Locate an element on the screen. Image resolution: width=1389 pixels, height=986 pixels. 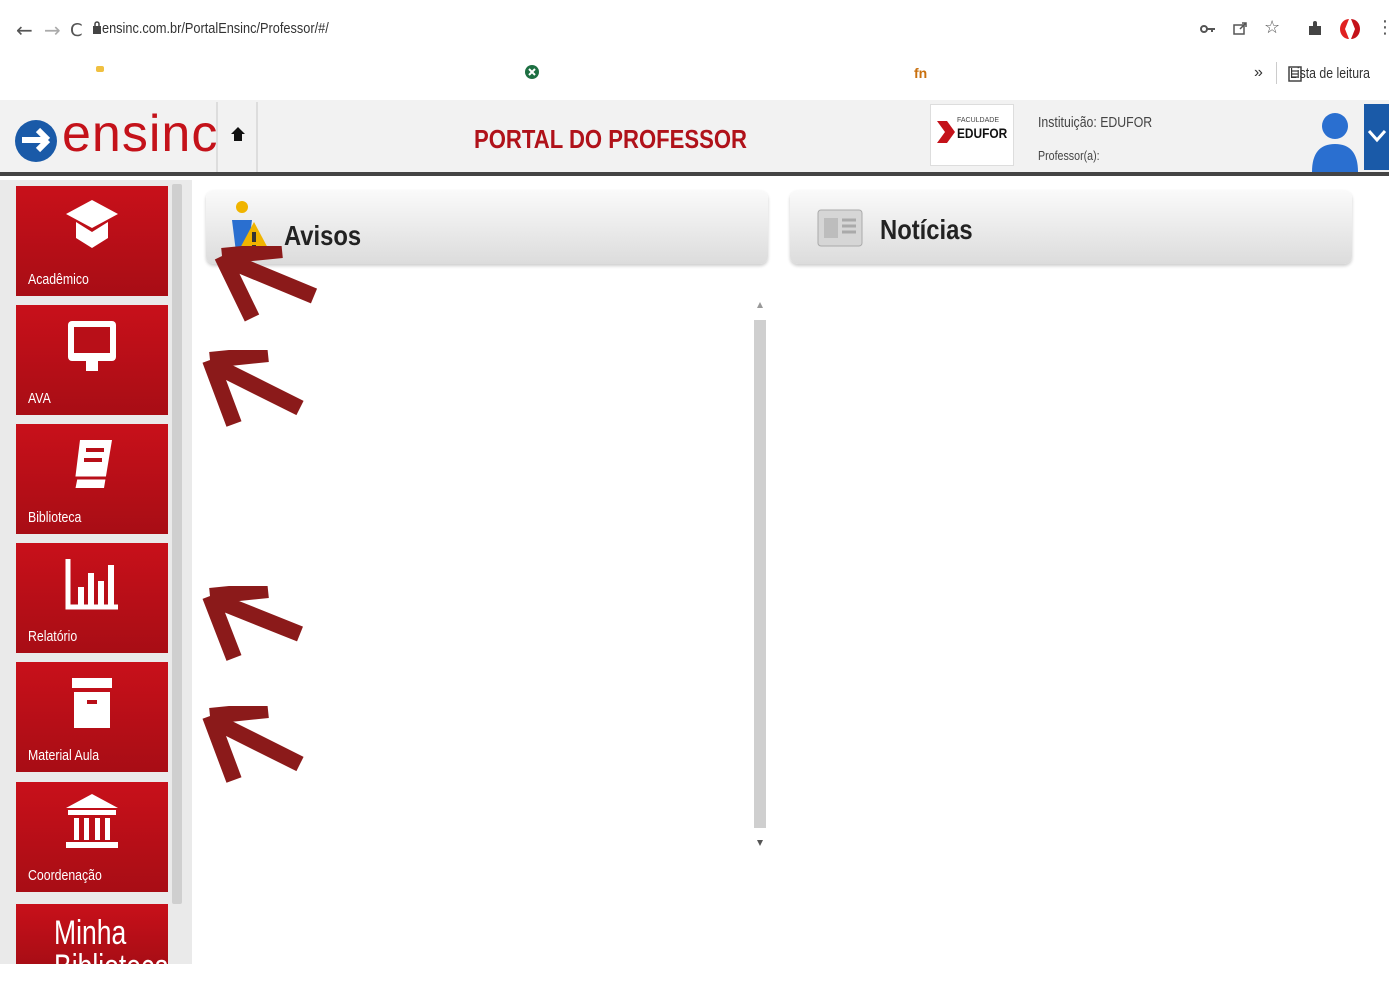
reload-button: C is located at coordinates (76, 30).